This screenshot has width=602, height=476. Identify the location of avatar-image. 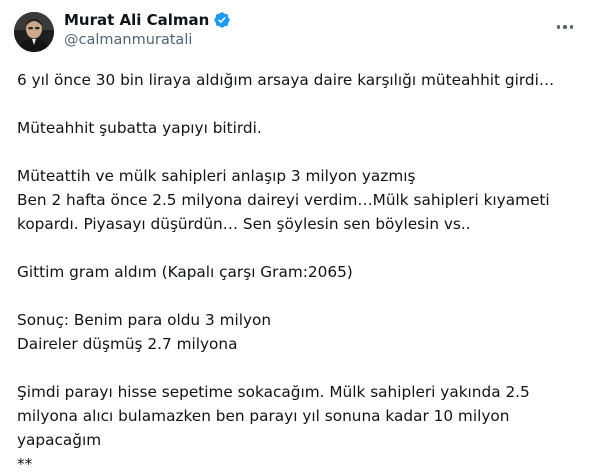
(34, 32).